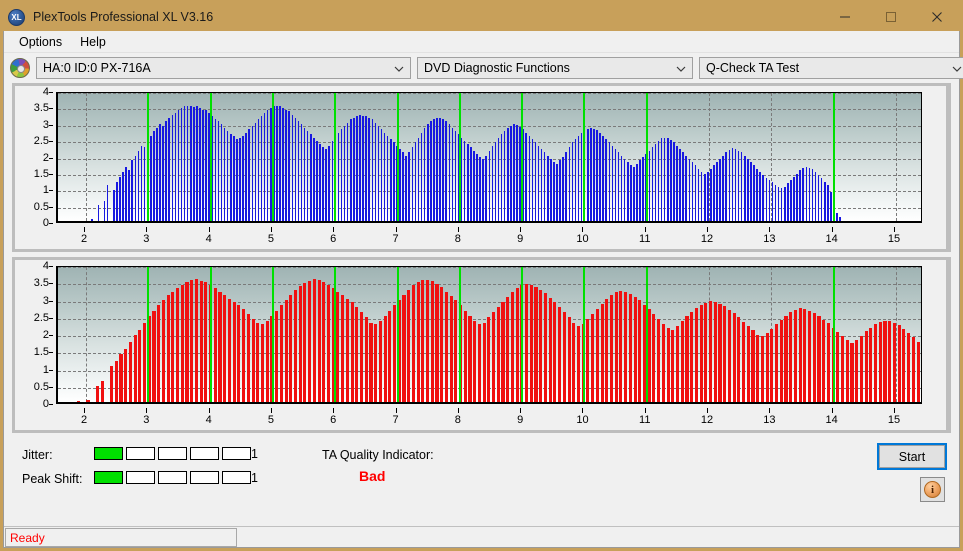  Describe the element at coordinates (236, 453) in the screenshot. I see `meter-segment` at that location.